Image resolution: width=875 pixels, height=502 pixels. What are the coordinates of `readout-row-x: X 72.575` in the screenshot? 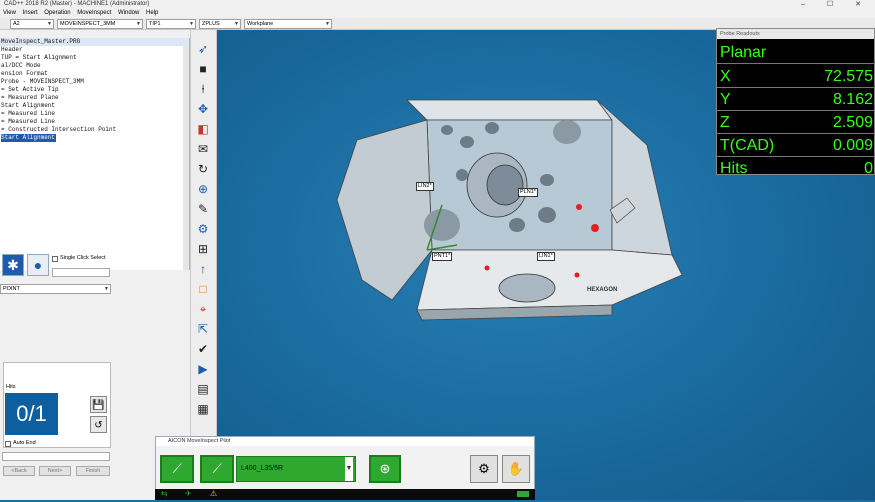 It's located at (796, 76).